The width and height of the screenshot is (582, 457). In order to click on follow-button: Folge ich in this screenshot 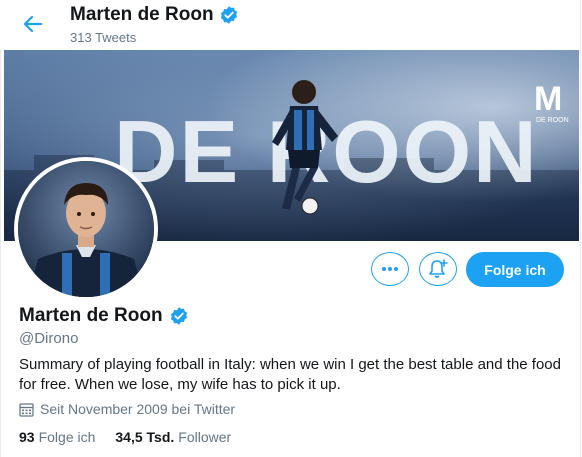, I will do `click(515, 269)`.